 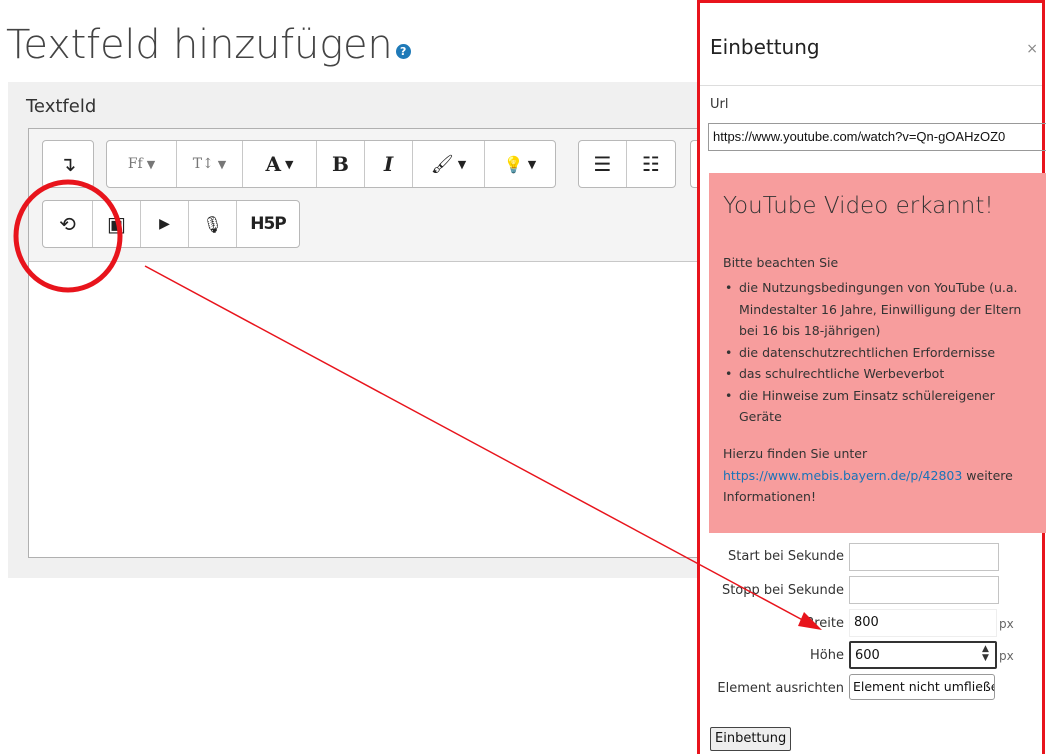 What do you see at coordinates (871, 85) in the screenshot?
I see `dialog-divider` at bounding box center [871, 85].